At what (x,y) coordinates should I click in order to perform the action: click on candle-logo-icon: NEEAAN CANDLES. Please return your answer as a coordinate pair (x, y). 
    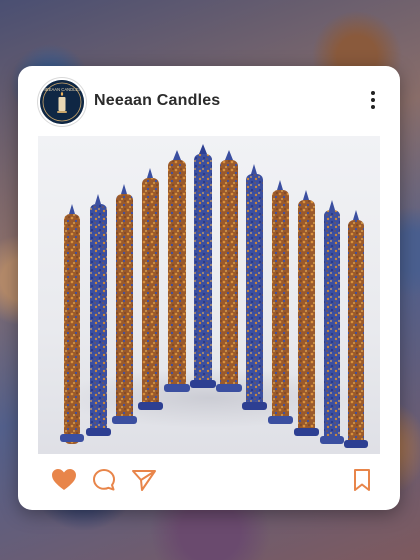
    Looking at the image, I should click on (62, 102).